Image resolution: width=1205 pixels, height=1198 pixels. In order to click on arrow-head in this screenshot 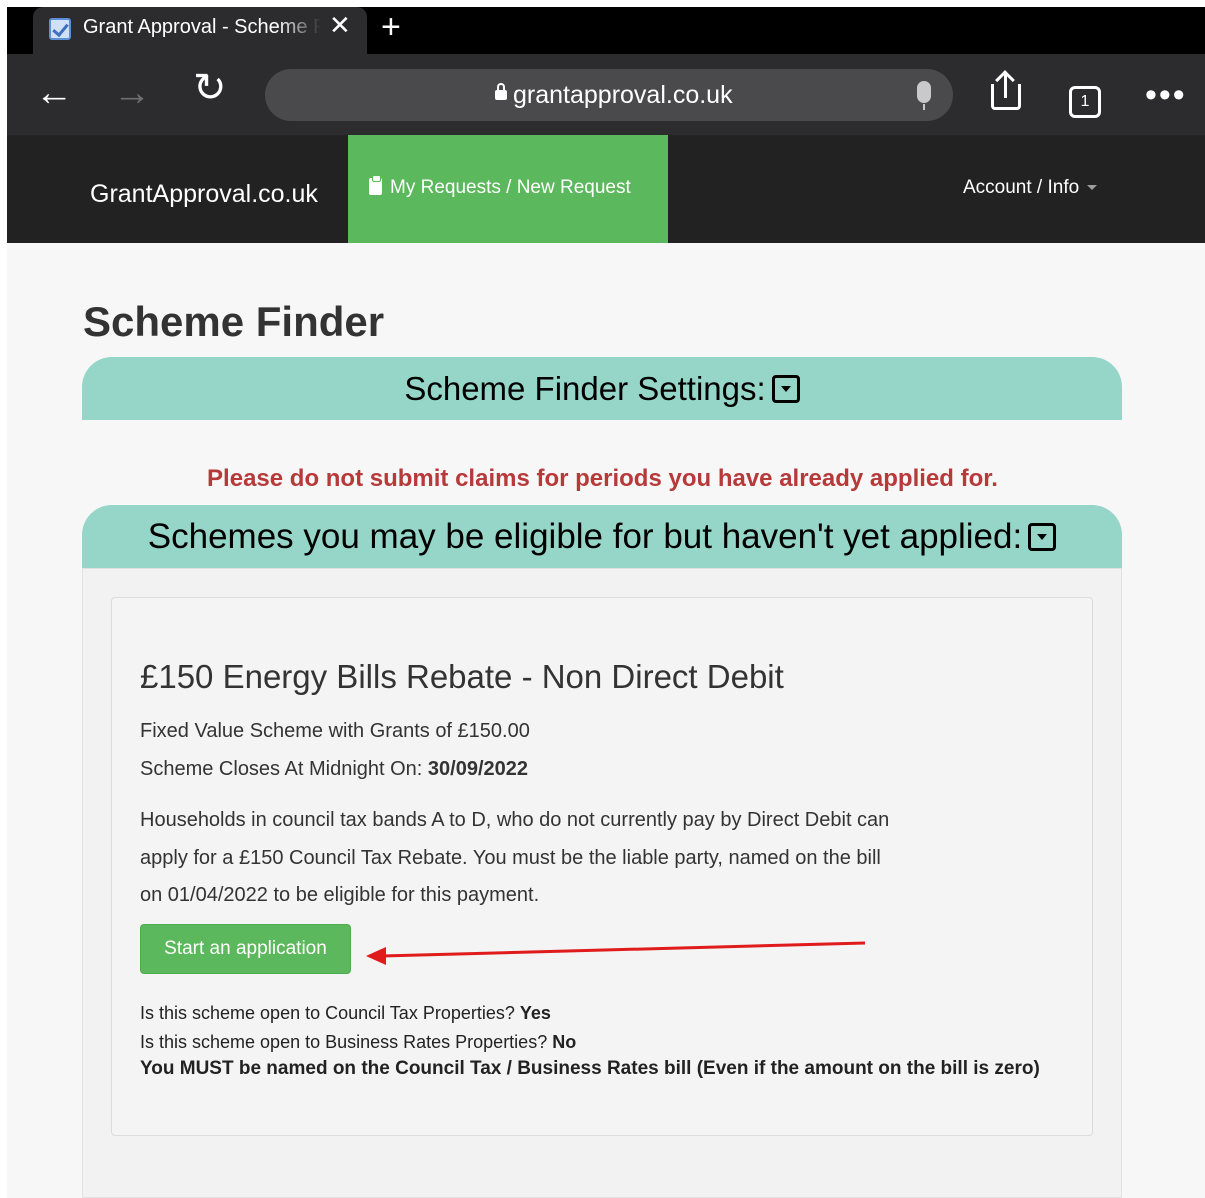, I will do `click(376, 956)`.